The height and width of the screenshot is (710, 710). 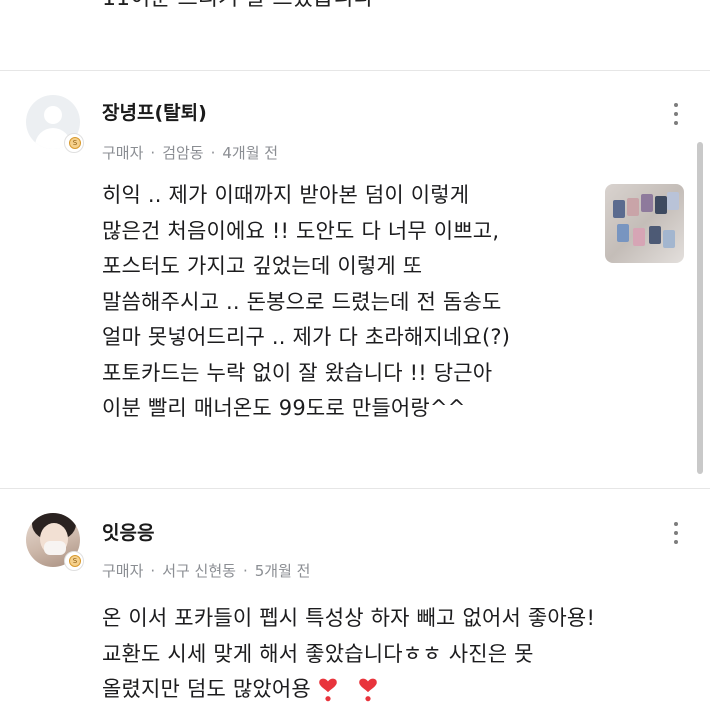 What do you see at coordinates (282, 571) in the screenshot?
I see `review-time: 5개월 전` at bounding box center [282, 571].